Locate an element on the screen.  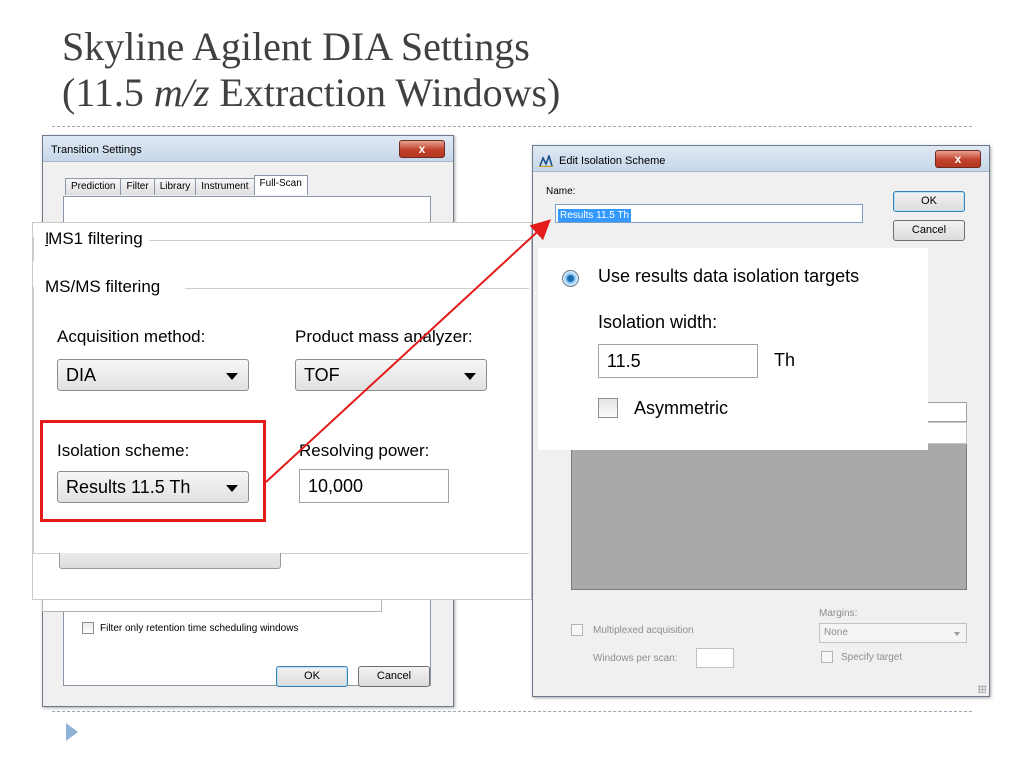
ms1-filtering-label: MMS1 filtering is located at coordinates (94, 239).